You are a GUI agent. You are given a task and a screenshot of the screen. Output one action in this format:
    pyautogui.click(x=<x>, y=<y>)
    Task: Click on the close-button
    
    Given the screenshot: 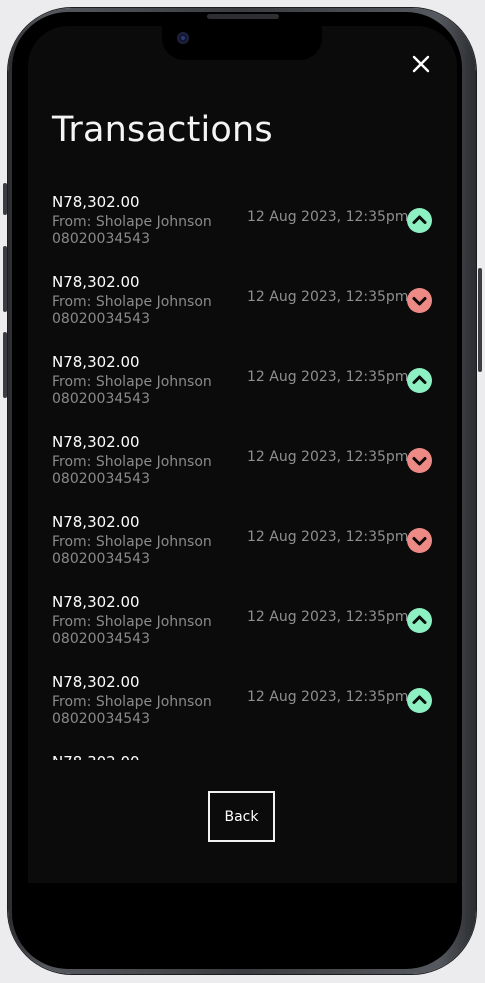 What is the action you would take?
    pyautogui.click(x=421, y=64)
    